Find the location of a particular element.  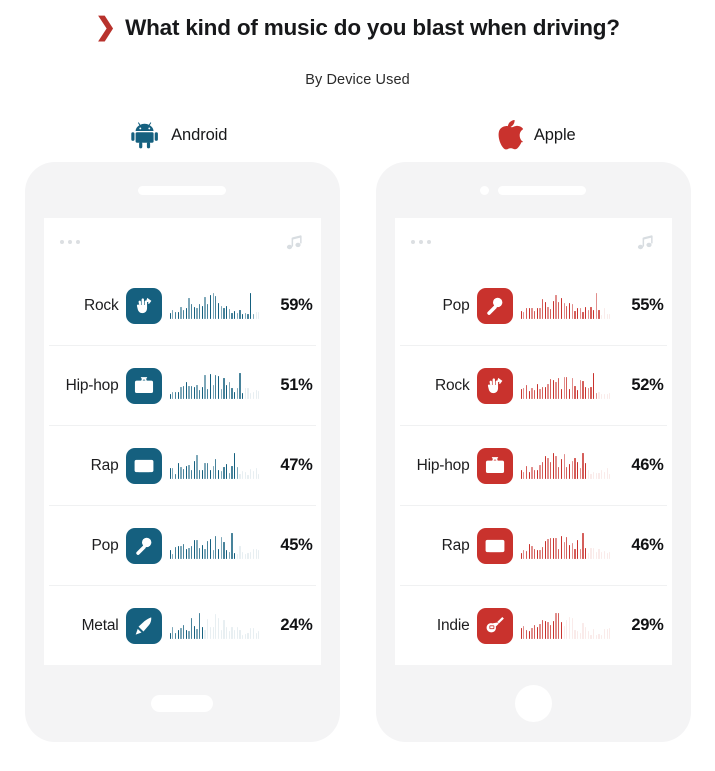

platform-apple: Apple is located at coordinates (536, 135).